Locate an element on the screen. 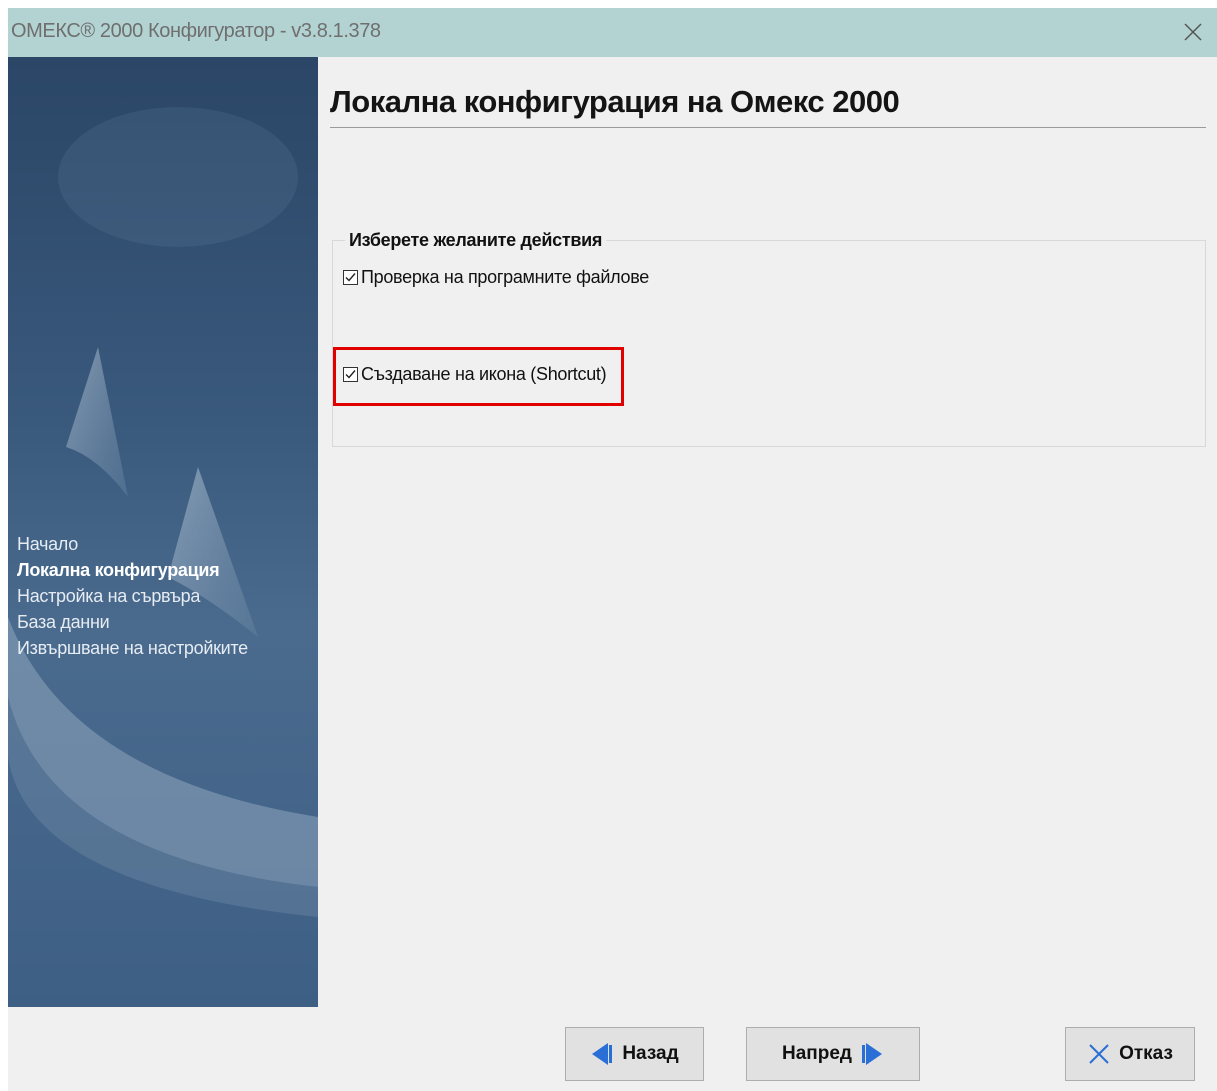 This screenshot has width=1217, height=1091. step-database: База данни is located at coordinates (63, 622).